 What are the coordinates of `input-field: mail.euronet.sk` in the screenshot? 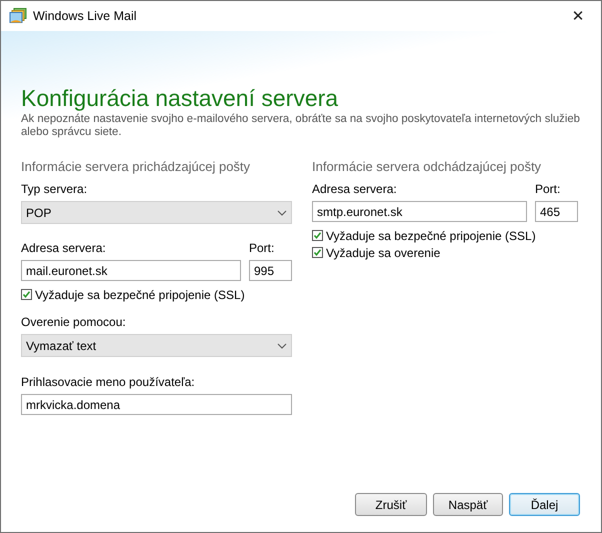 It's located at (131, 270).